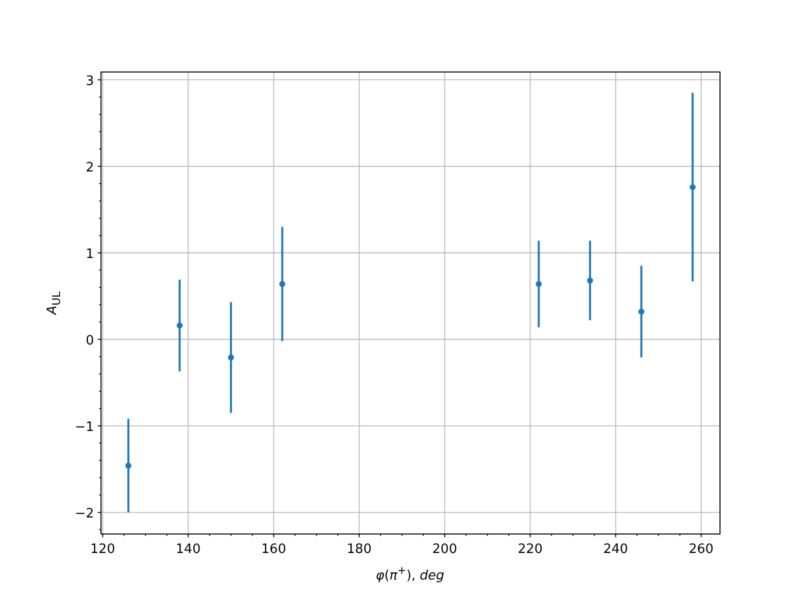 The width and height of the screenshot is (800, 600). What do you see at coordinates (90, 340) in the screenshot?
I see `tick-label: 0` at bounding box center [90, 340].